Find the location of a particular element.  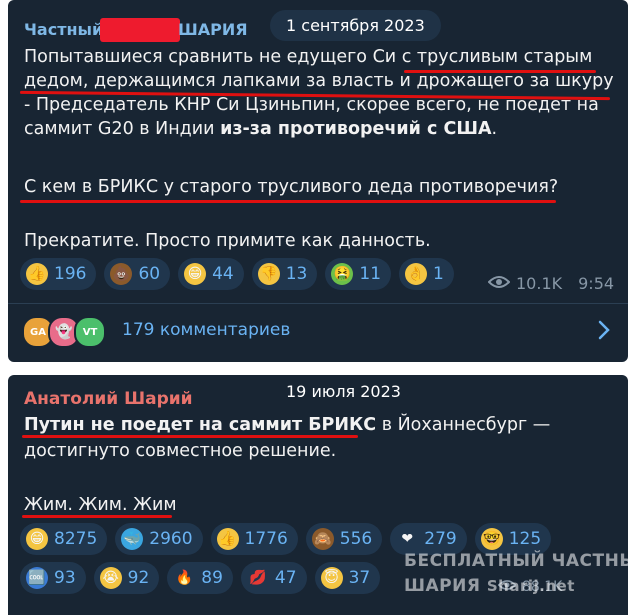

reaction-see-no-evil: 🙈 556 is located at coordinates (344, 539).